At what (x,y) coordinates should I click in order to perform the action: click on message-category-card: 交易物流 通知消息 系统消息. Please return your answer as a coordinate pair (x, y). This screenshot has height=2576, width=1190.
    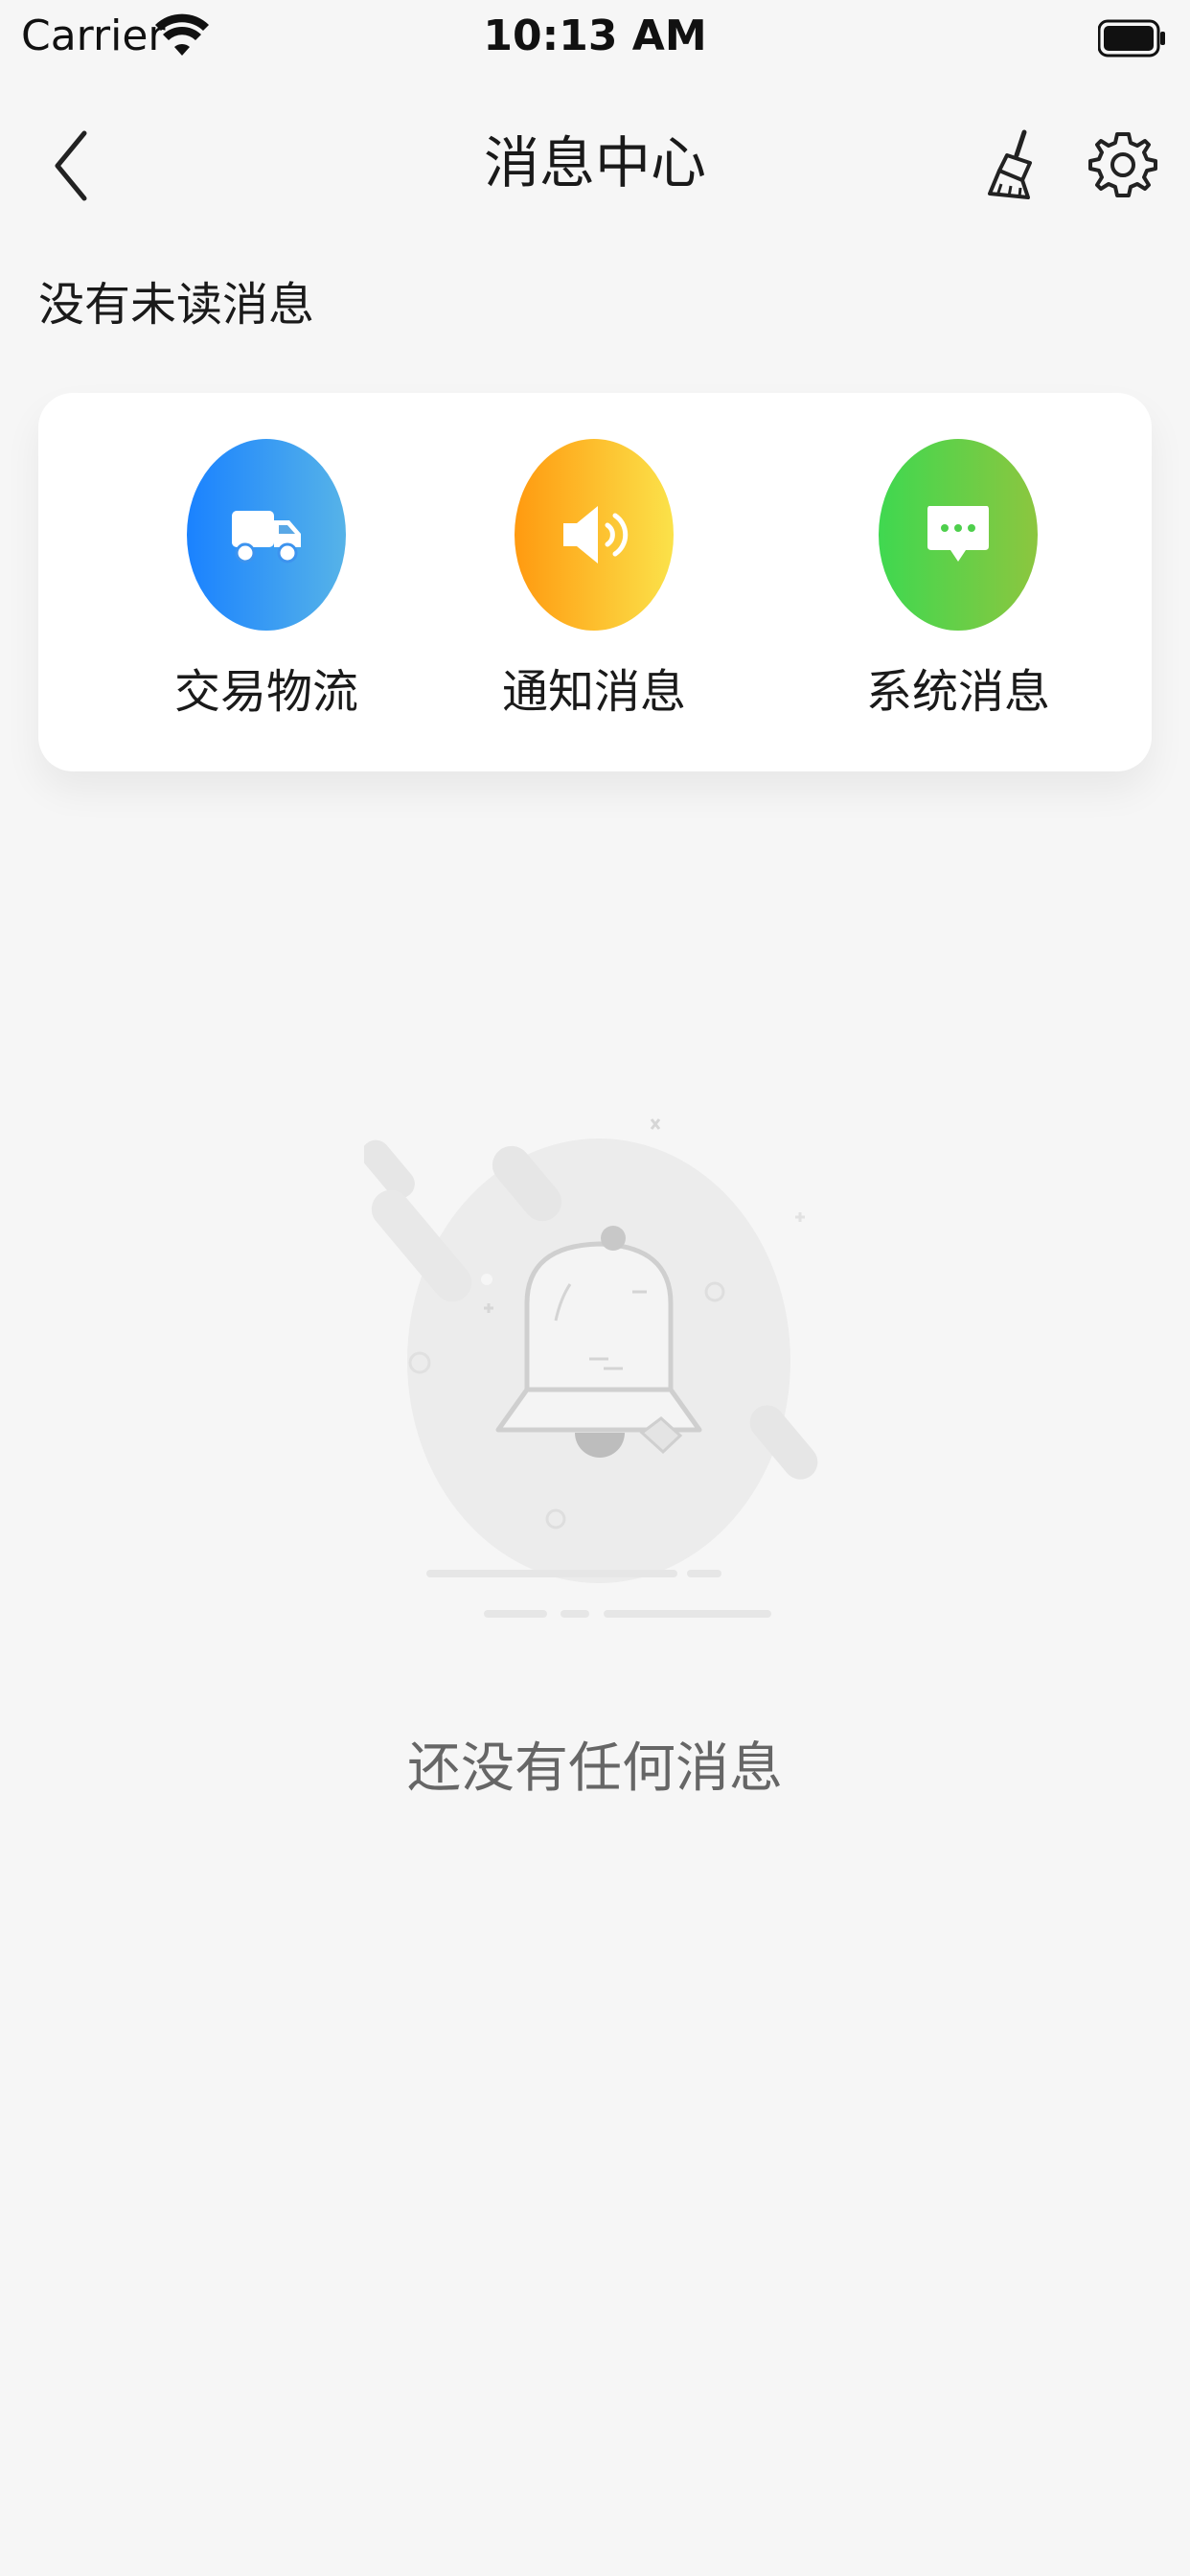
    Looking at the image, I should click on (595, 582).